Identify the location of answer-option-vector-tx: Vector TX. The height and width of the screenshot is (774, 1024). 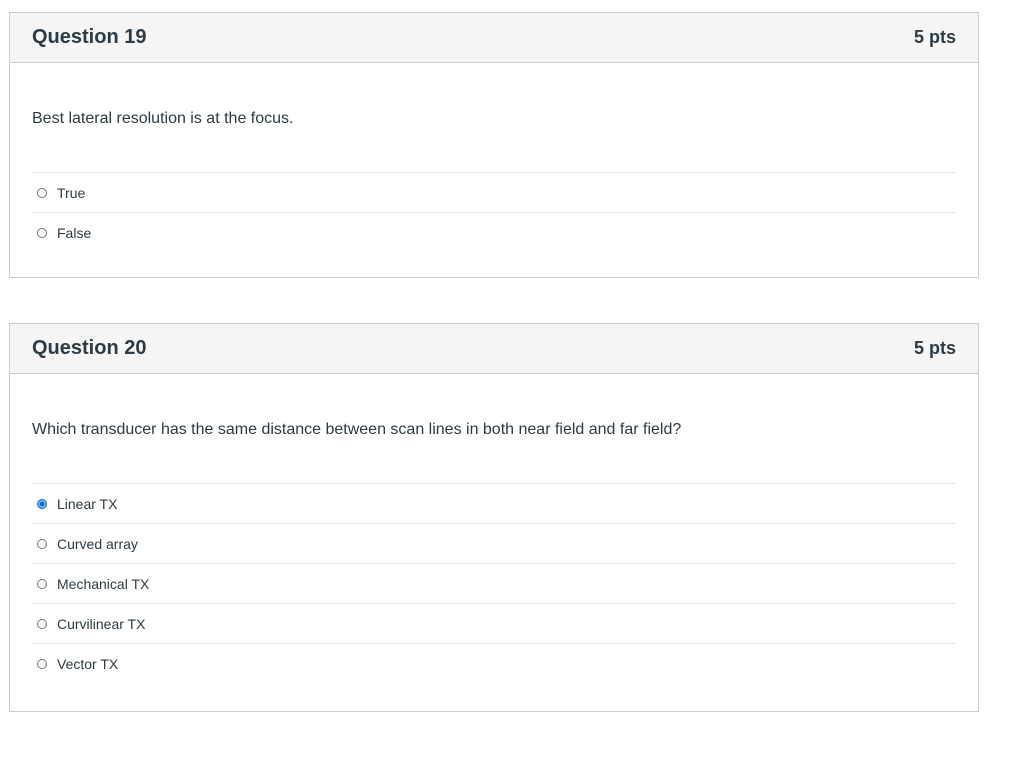
(494, 664).